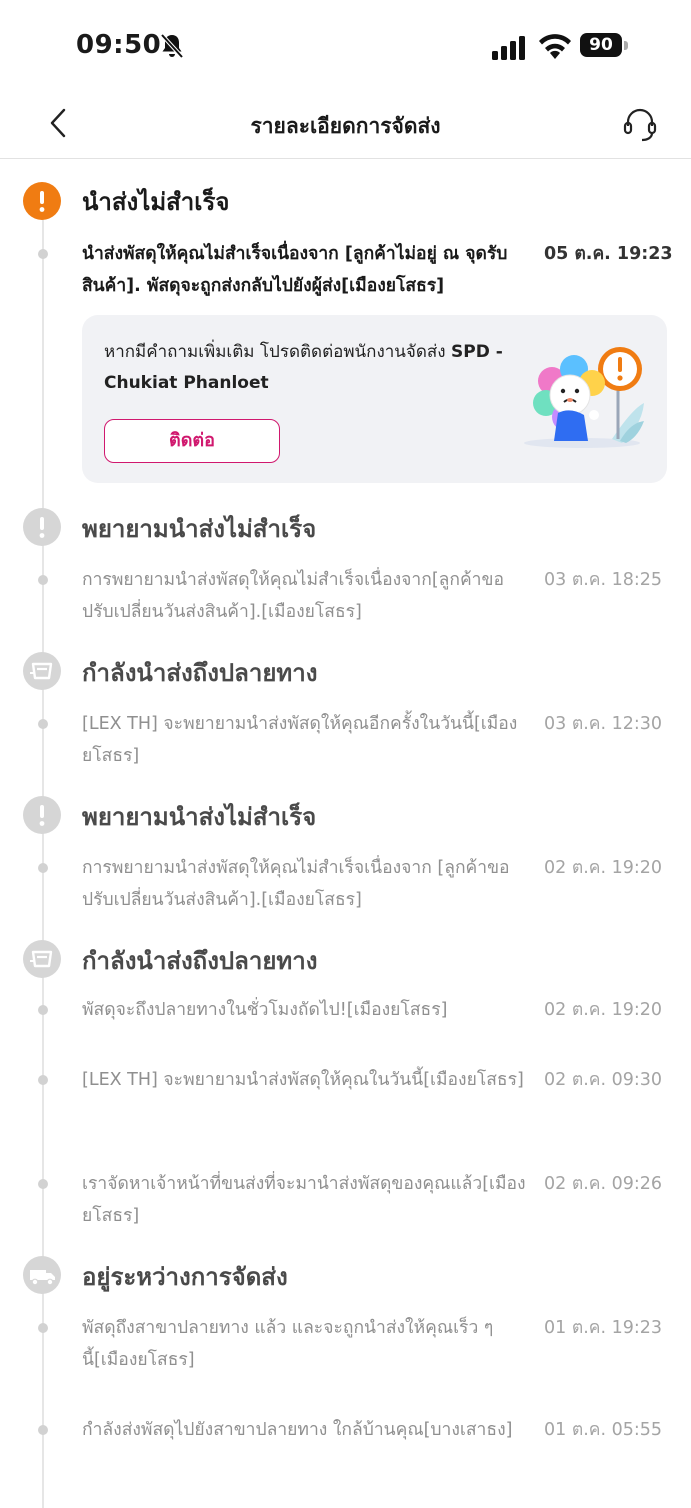 The height and width of the screenshot is (1508, 691). Describe the element at coordinates (555, 46) in the screenshot. I see `wifi-icon` at that location.